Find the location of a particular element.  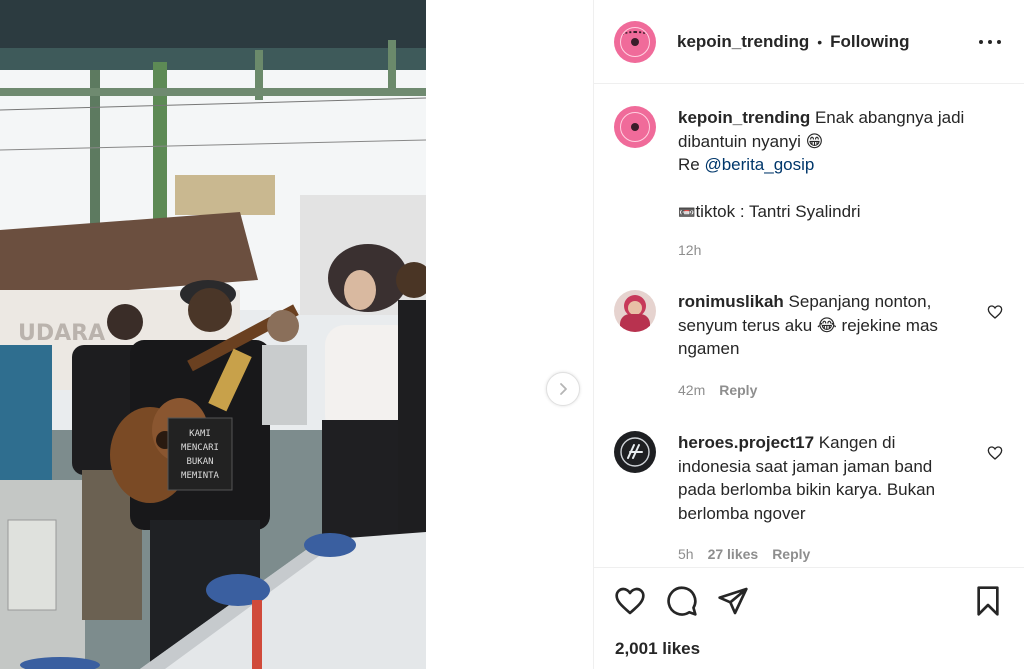

caption-text-2: dibantuin nyanyi is located at coordinates (739, 141).